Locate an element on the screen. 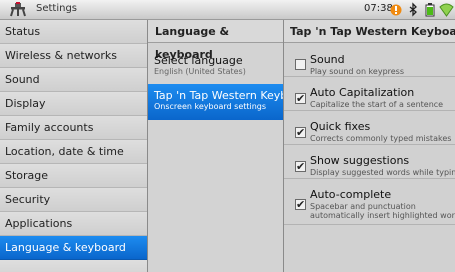  option-title: Show suggestions is located at coordinates (360, 160).